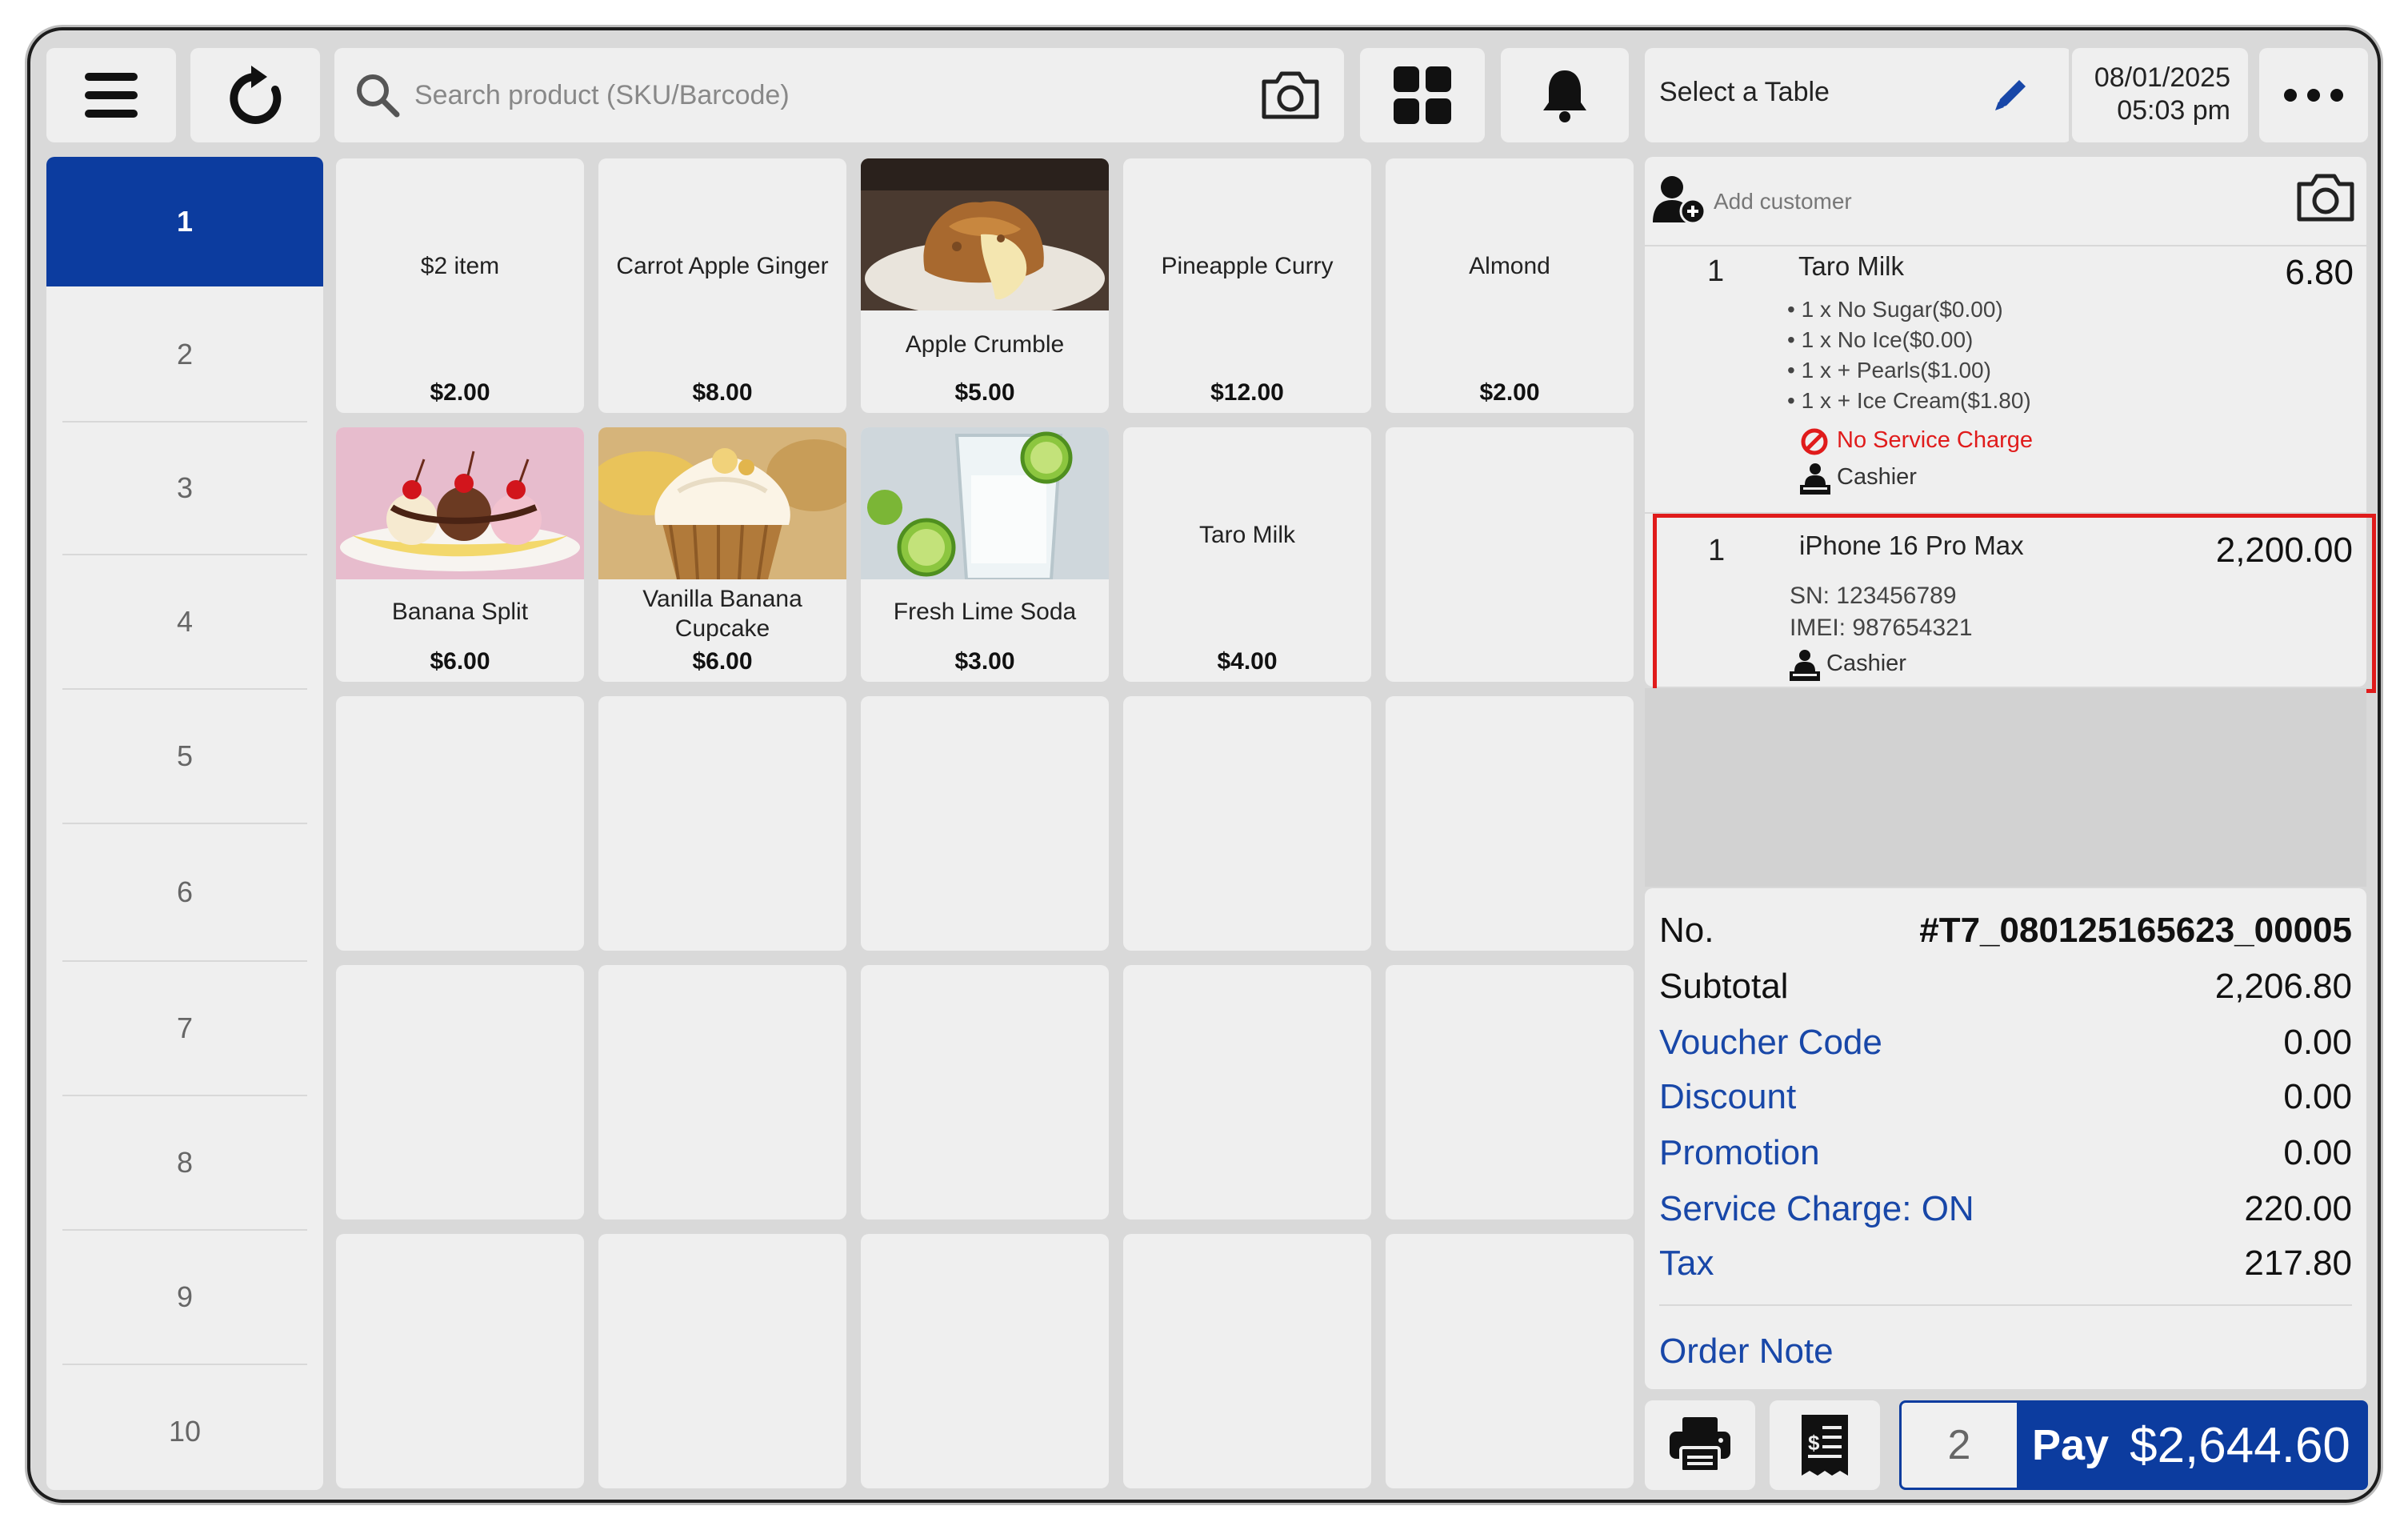 Image resolution: width=2408 pixels, height=1530 pixels. Describe the element at coordinates (1686, 930) in the screenshot. I see `order-number-label: No.` at that location.